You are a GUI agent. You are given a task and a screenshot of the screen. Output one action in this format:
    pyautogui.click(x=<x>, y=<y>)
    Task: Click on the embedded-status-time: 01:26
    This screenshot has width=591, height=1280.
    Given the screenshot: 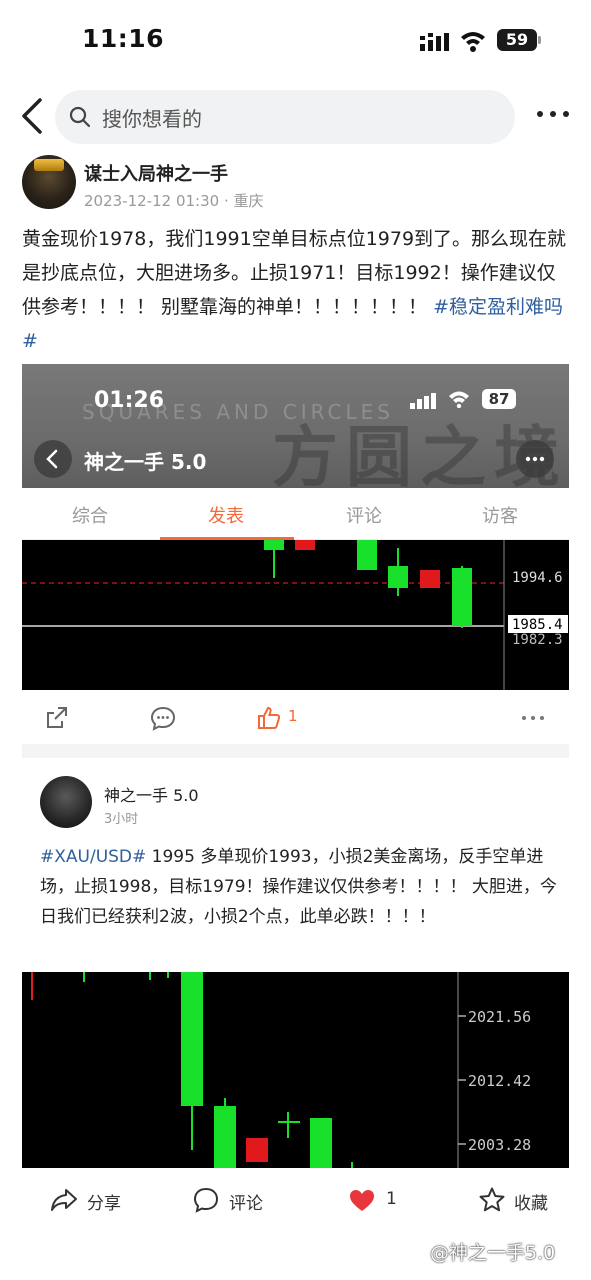 What is the action you would take?
    pyautogui.click(x=129, y=400)
    